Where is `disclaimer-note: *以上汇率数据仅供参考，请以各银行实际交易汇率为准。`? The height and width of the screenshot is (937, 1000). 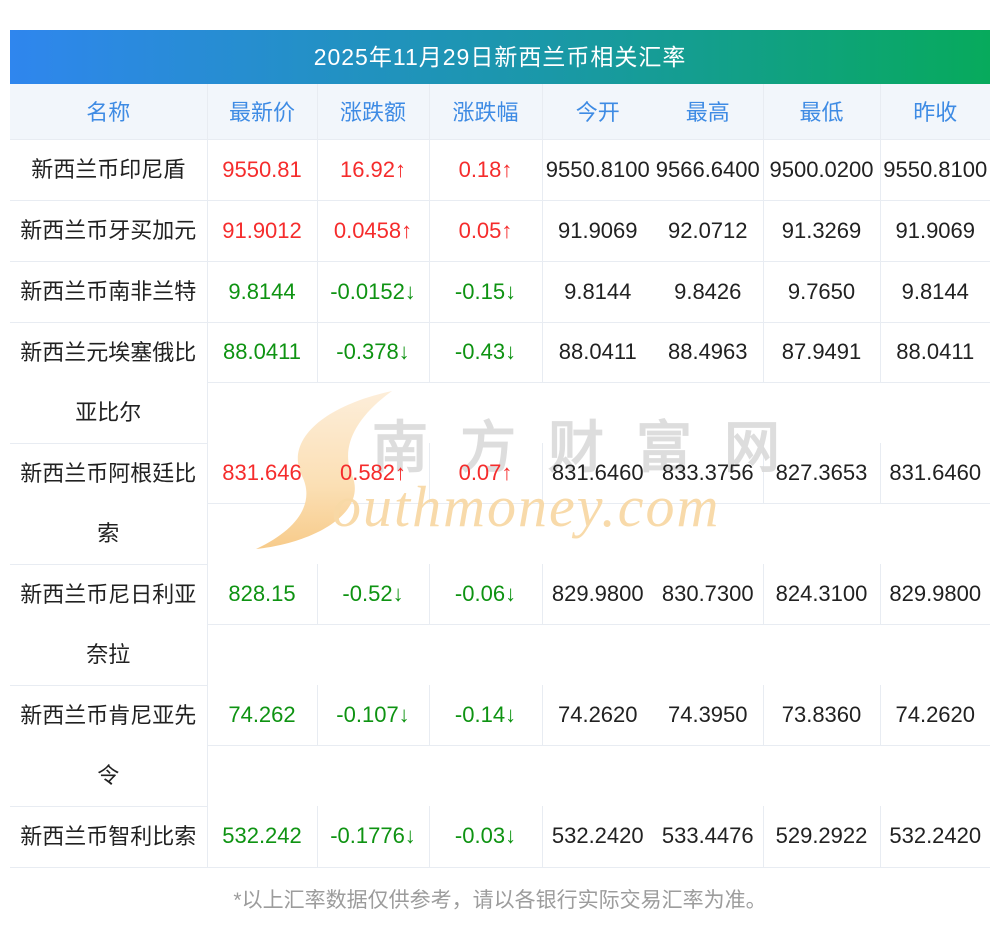
disclaimer-note: *以上汇率数据仅供参考，请以各银行实际交易汇率为准。 is located at coordinates (500, 900).